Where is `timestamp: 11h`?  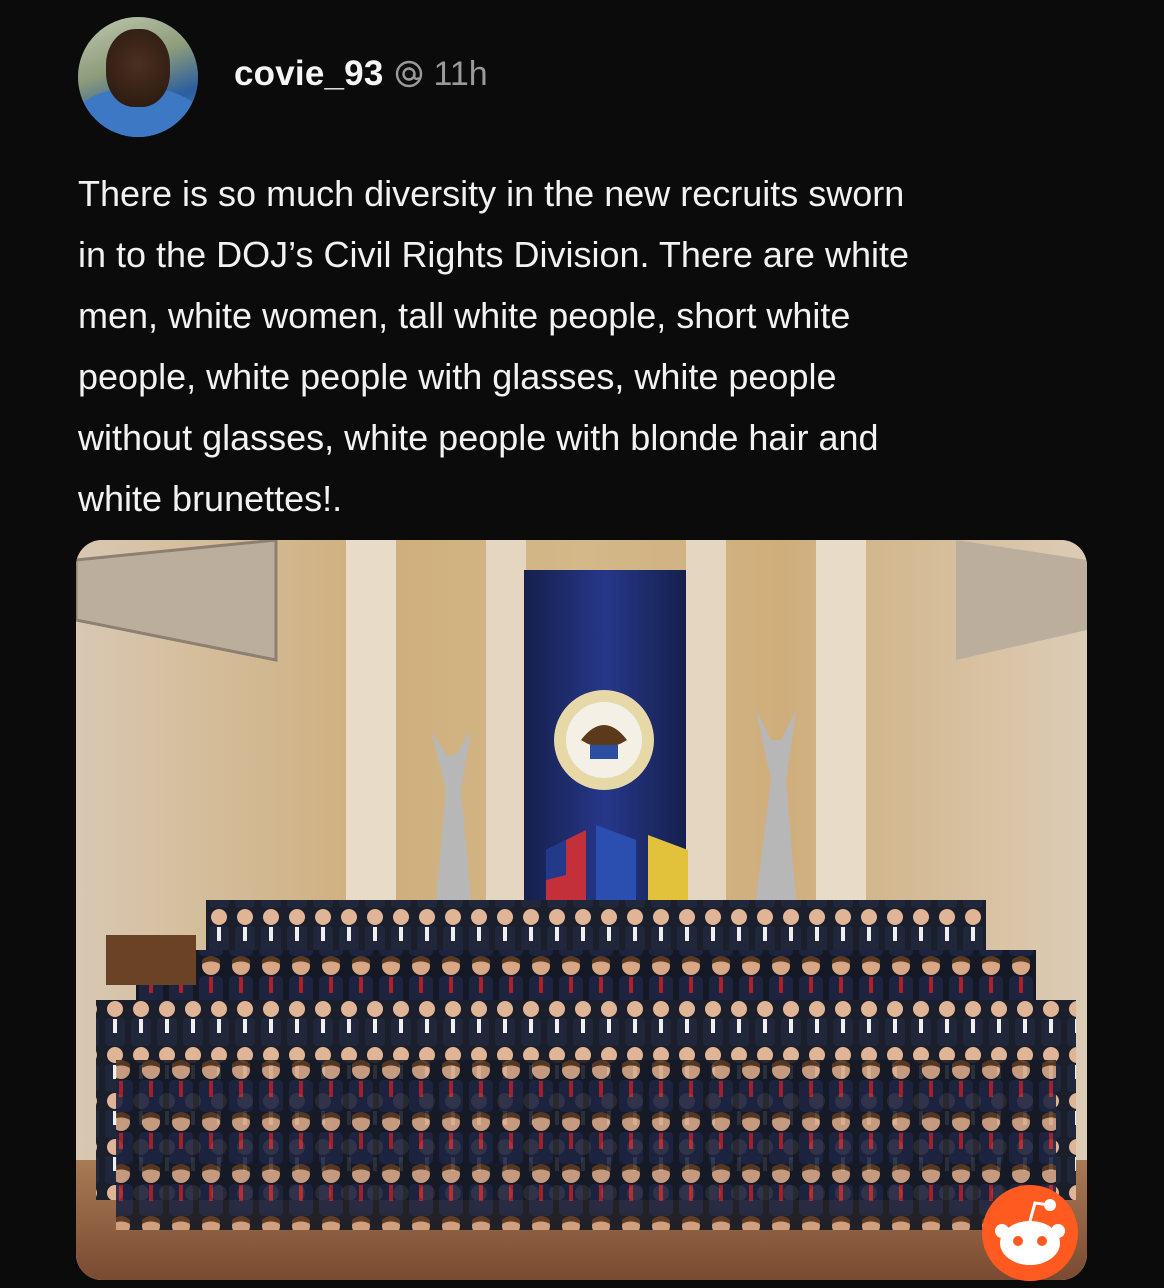 timestamp: 11h is located at coordinates (460, 73).